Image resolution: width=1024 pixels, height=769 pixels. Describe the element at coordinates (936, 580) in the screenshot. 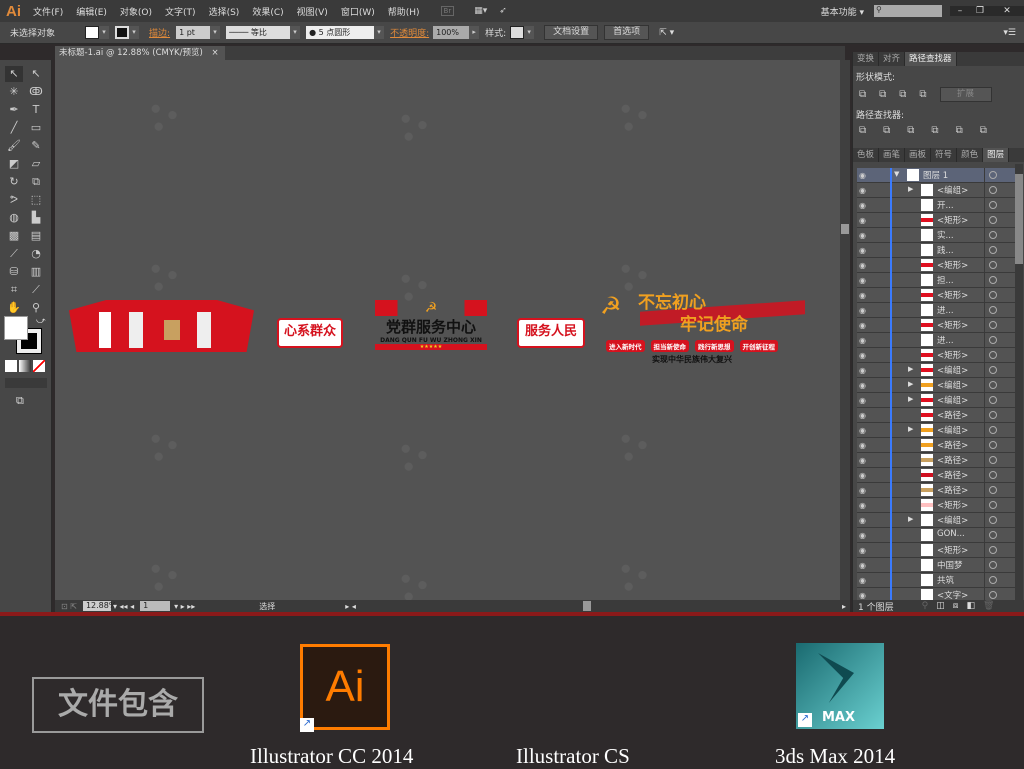

I see `layer-row: ◉ 共筑` at that location.